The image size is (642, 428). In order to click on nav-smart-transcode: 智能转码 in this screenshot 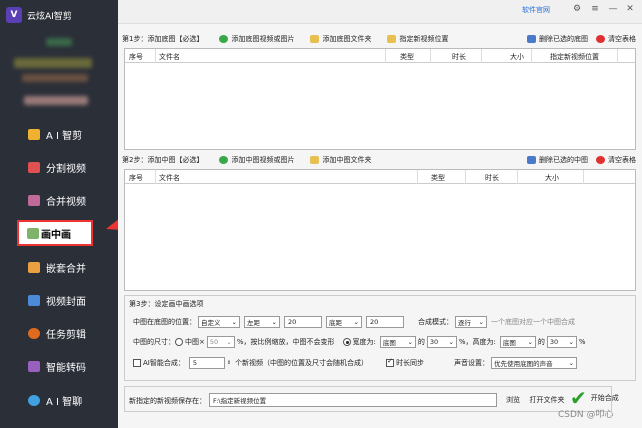, I will do `click(59, 366)`.